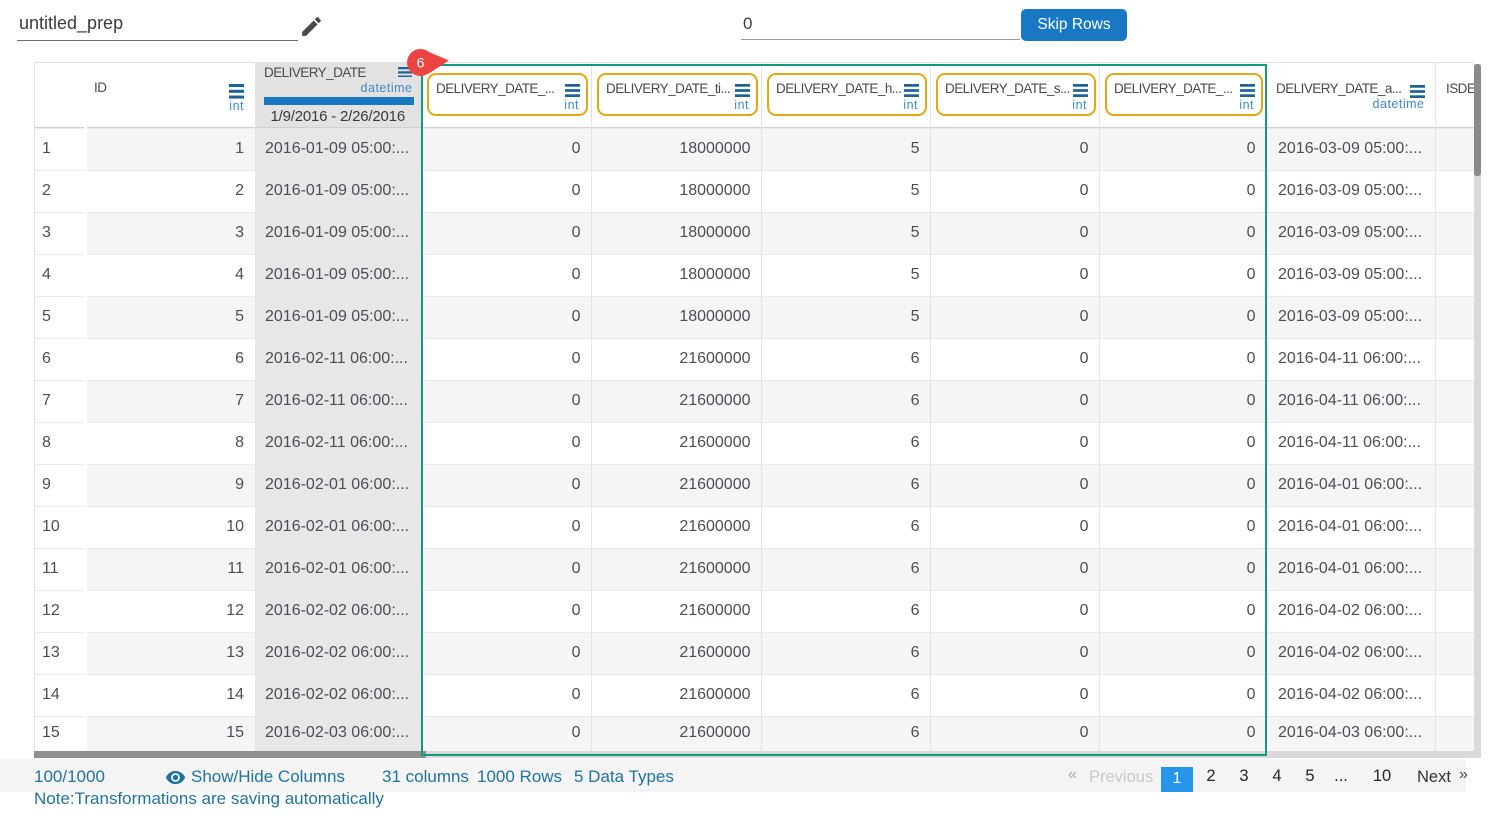 This screenshot has height=828, width=1500. I want to click on svg-text: 6, so click(421, 63).